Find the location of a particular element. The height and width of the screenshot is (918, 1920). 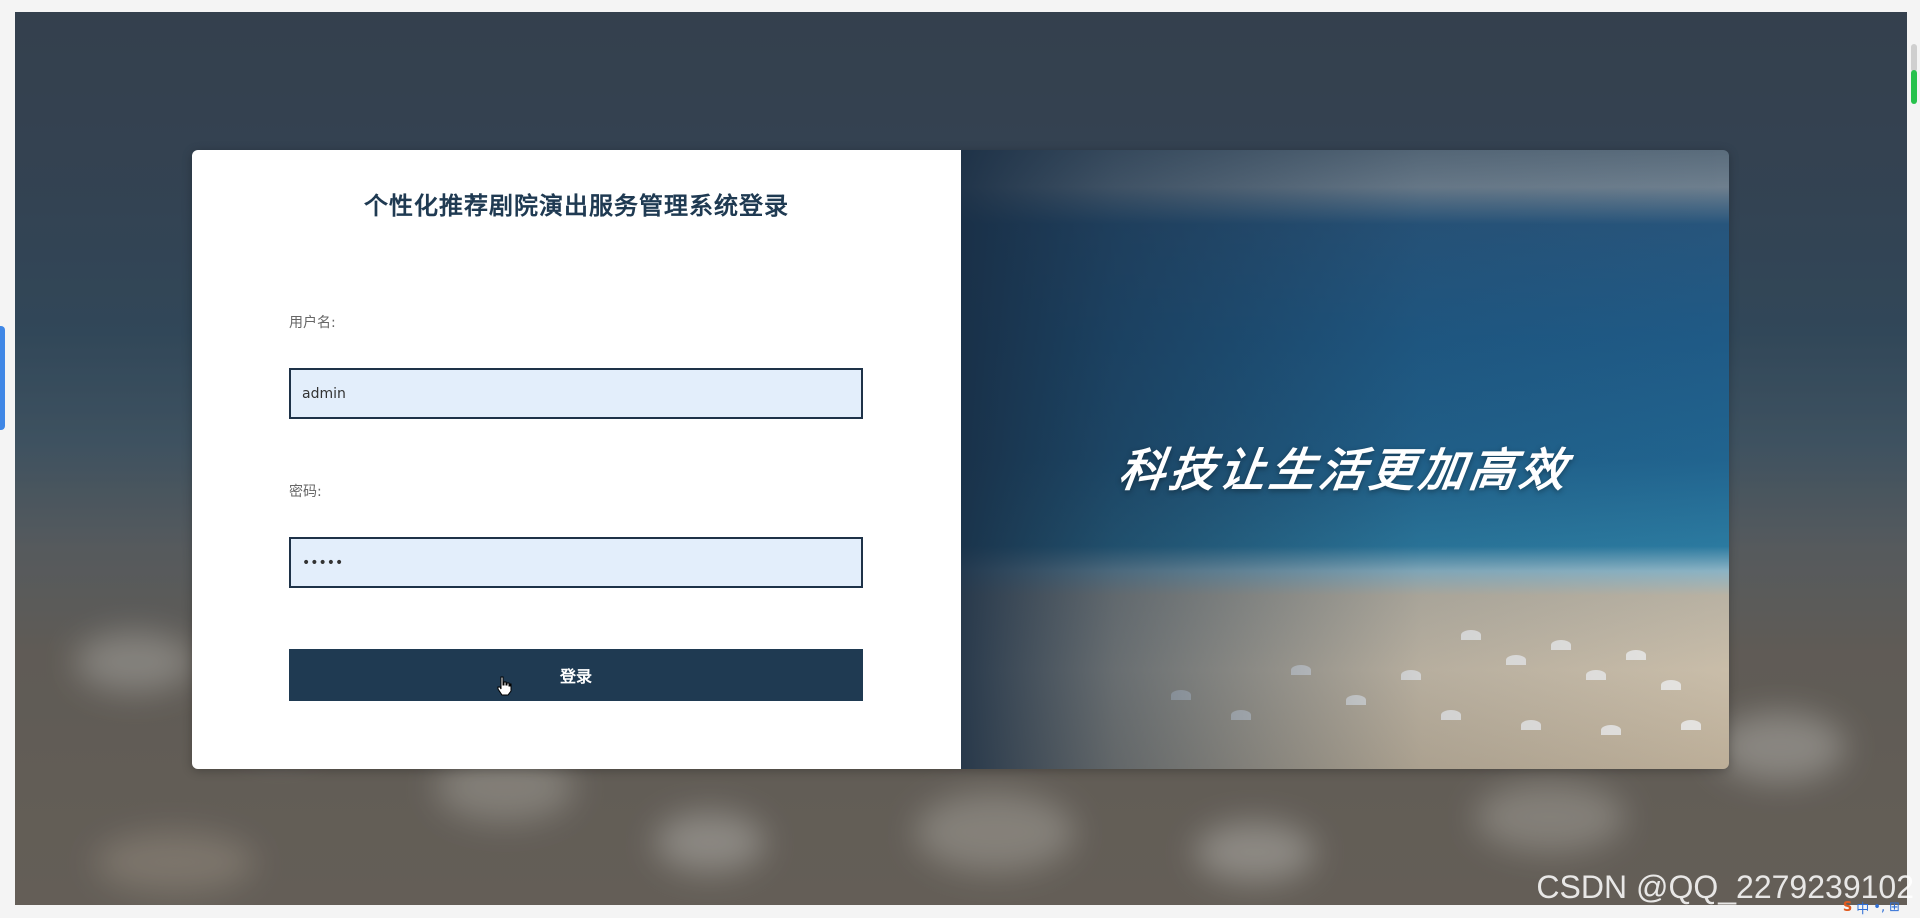

password-input is located at coordinates (576, 562).